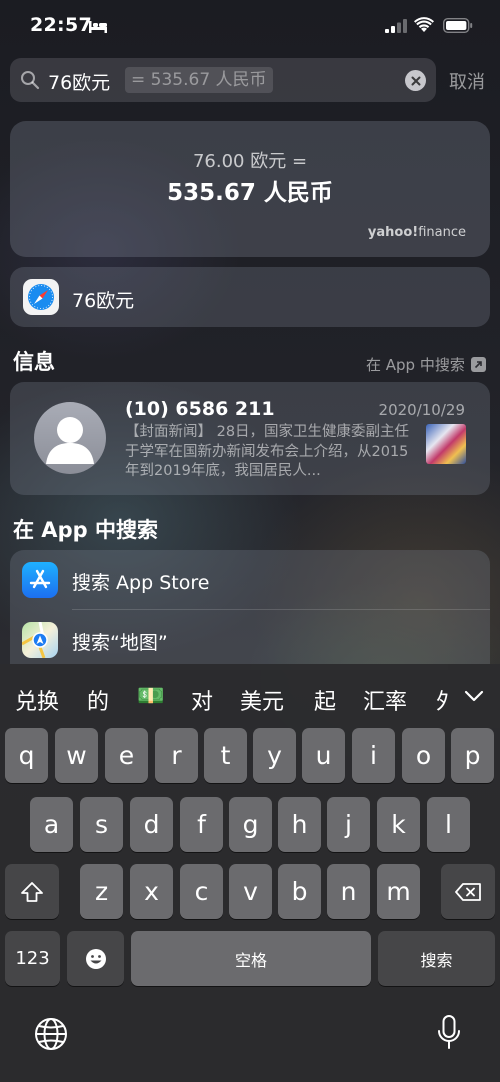 The height and width of the screenshot is (1082, 500). Describe the element at coordinates (398, 891) in the screenshot. I see `key-m: m` at that location.